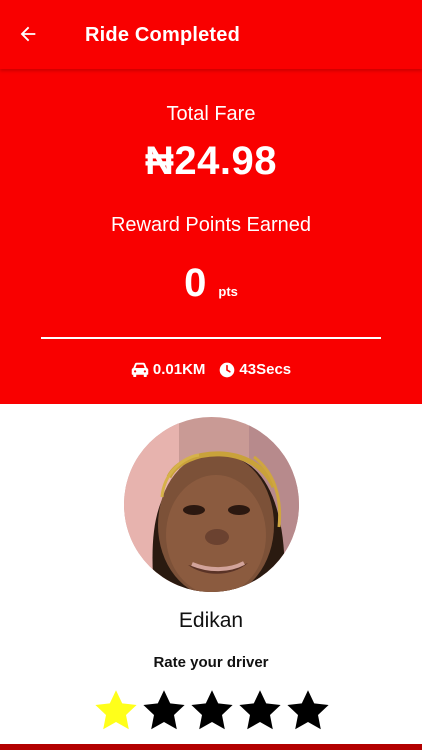  I want to click on driver-avatar, so click(211, 504).